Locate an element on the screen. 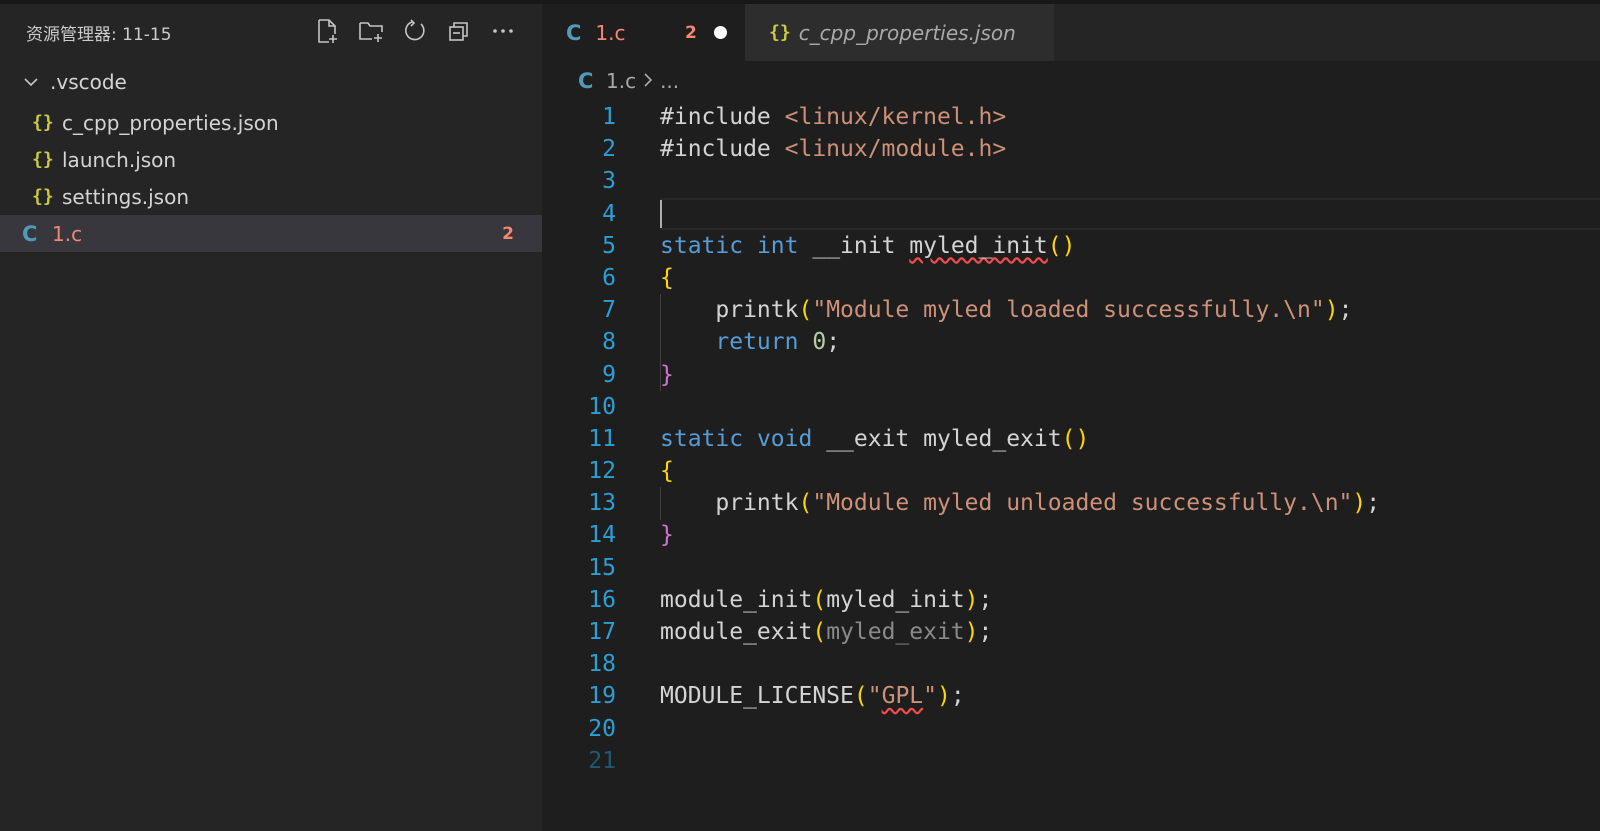 Image resolution: width=1600 pixels, height=831 pixels. line-number: 14 is located at coordinates (602, 535).